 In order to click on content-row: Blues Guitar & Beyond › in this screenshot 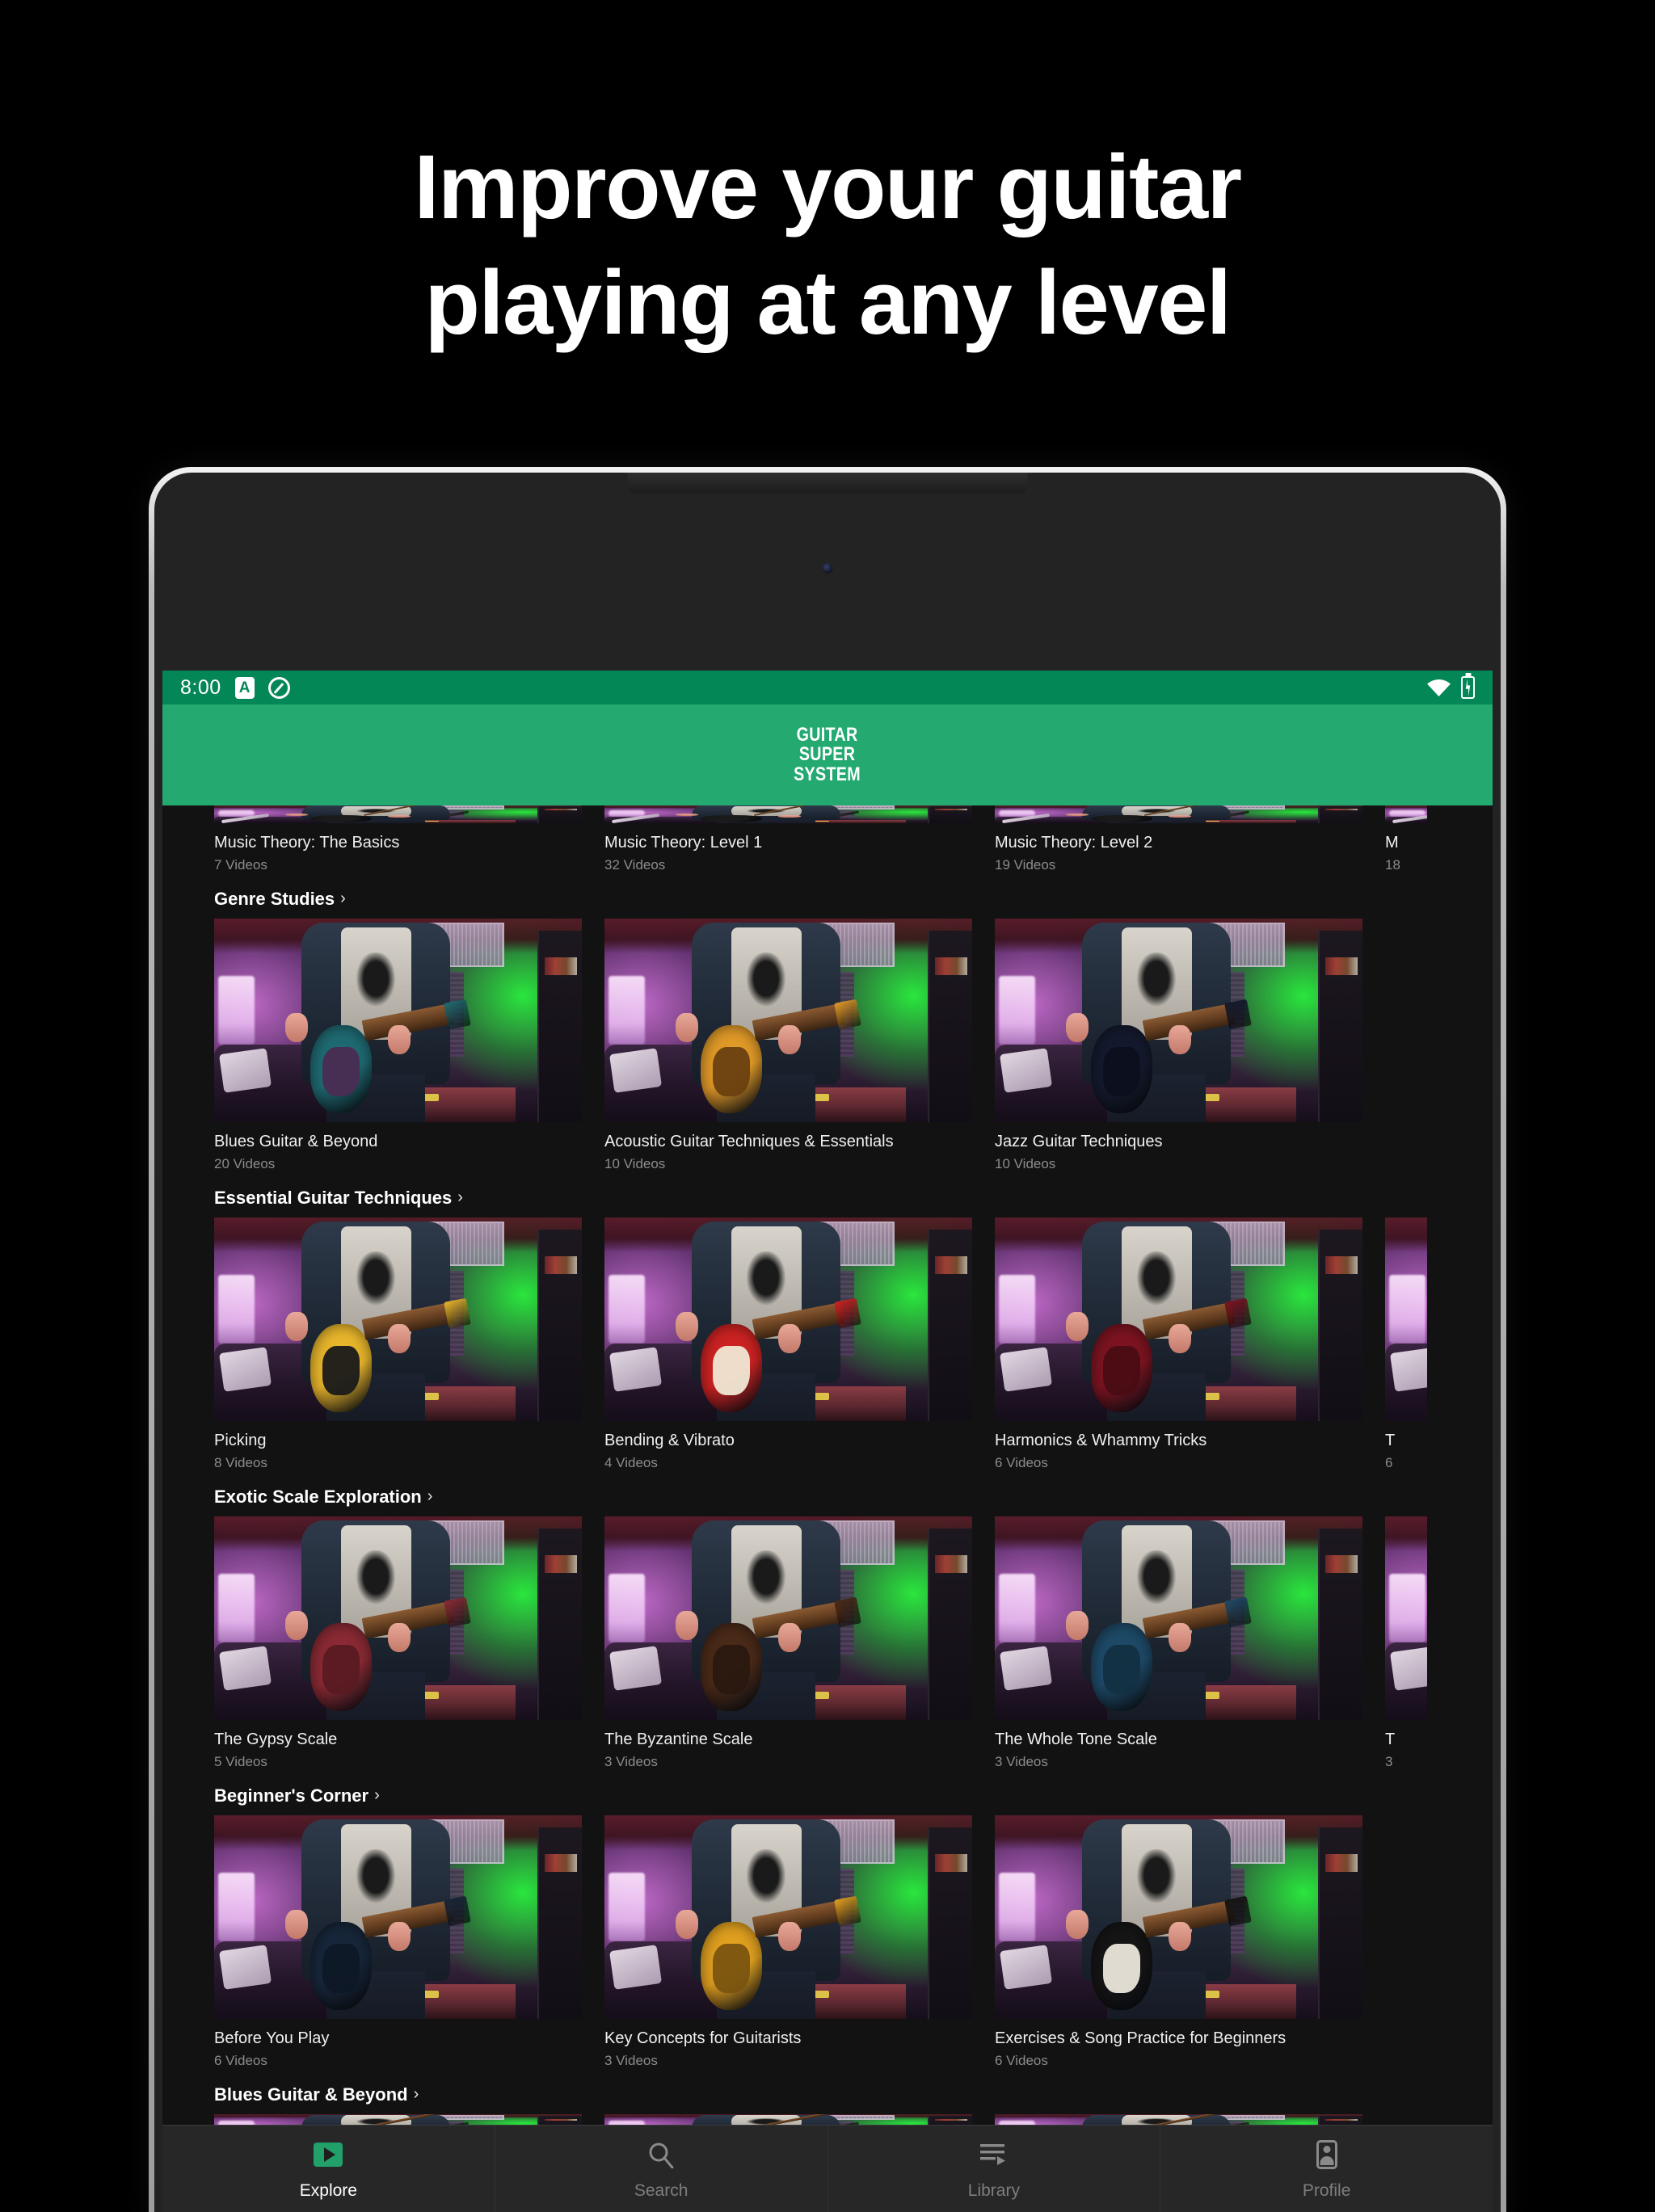, I will do `click(794, 2097)`.